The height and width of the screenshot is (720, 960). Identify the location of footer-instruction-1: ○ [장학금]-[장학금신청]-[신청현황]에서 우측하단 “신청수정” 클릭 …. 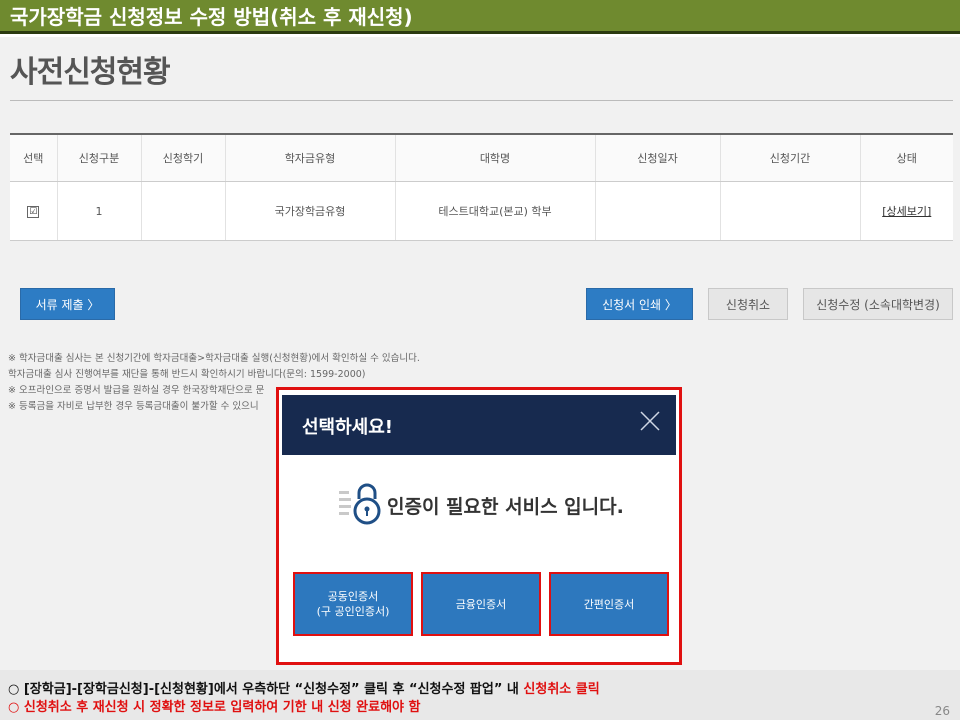
(304, 687).